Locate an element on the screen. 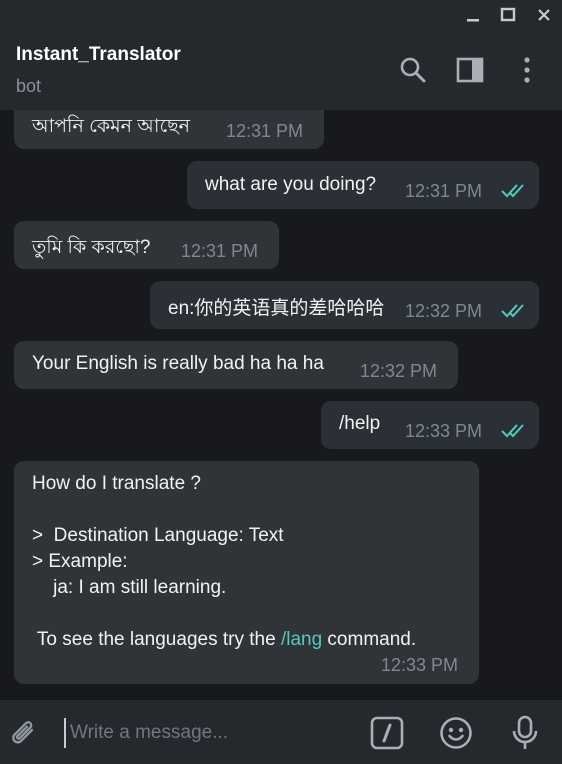 This screenshot has width=562, height=764. emoji-icon is located at coordinates (456, 733).